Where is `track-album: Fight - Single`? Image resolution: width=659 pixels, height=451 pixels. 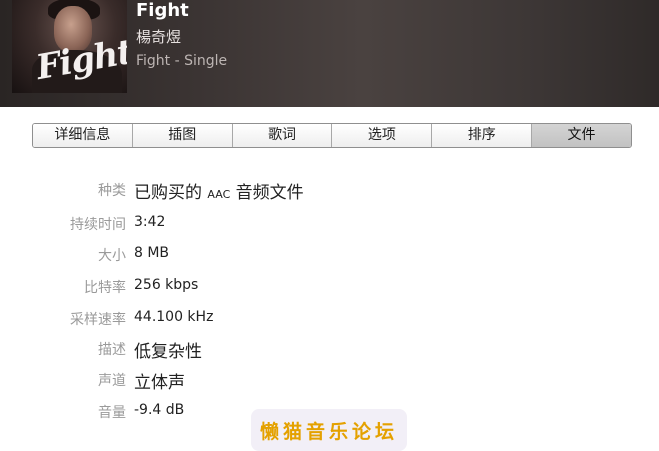
track-album: Fight - Single is located at coordinates (182, 61).